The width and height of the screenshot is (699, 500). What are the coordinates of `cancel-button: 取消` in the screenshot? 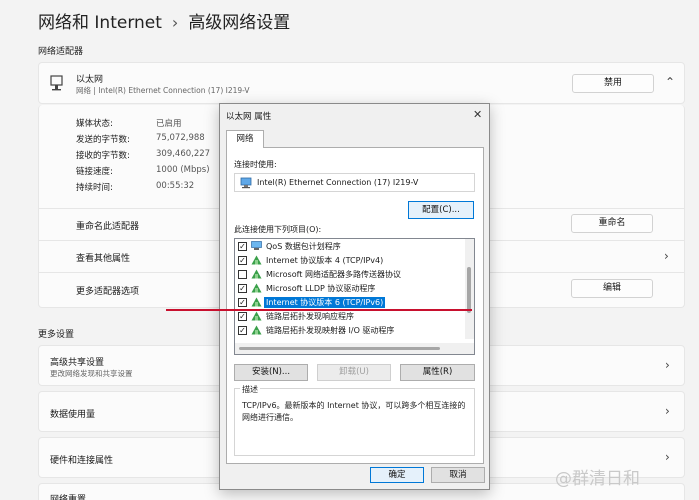 It's located at (458, 475).